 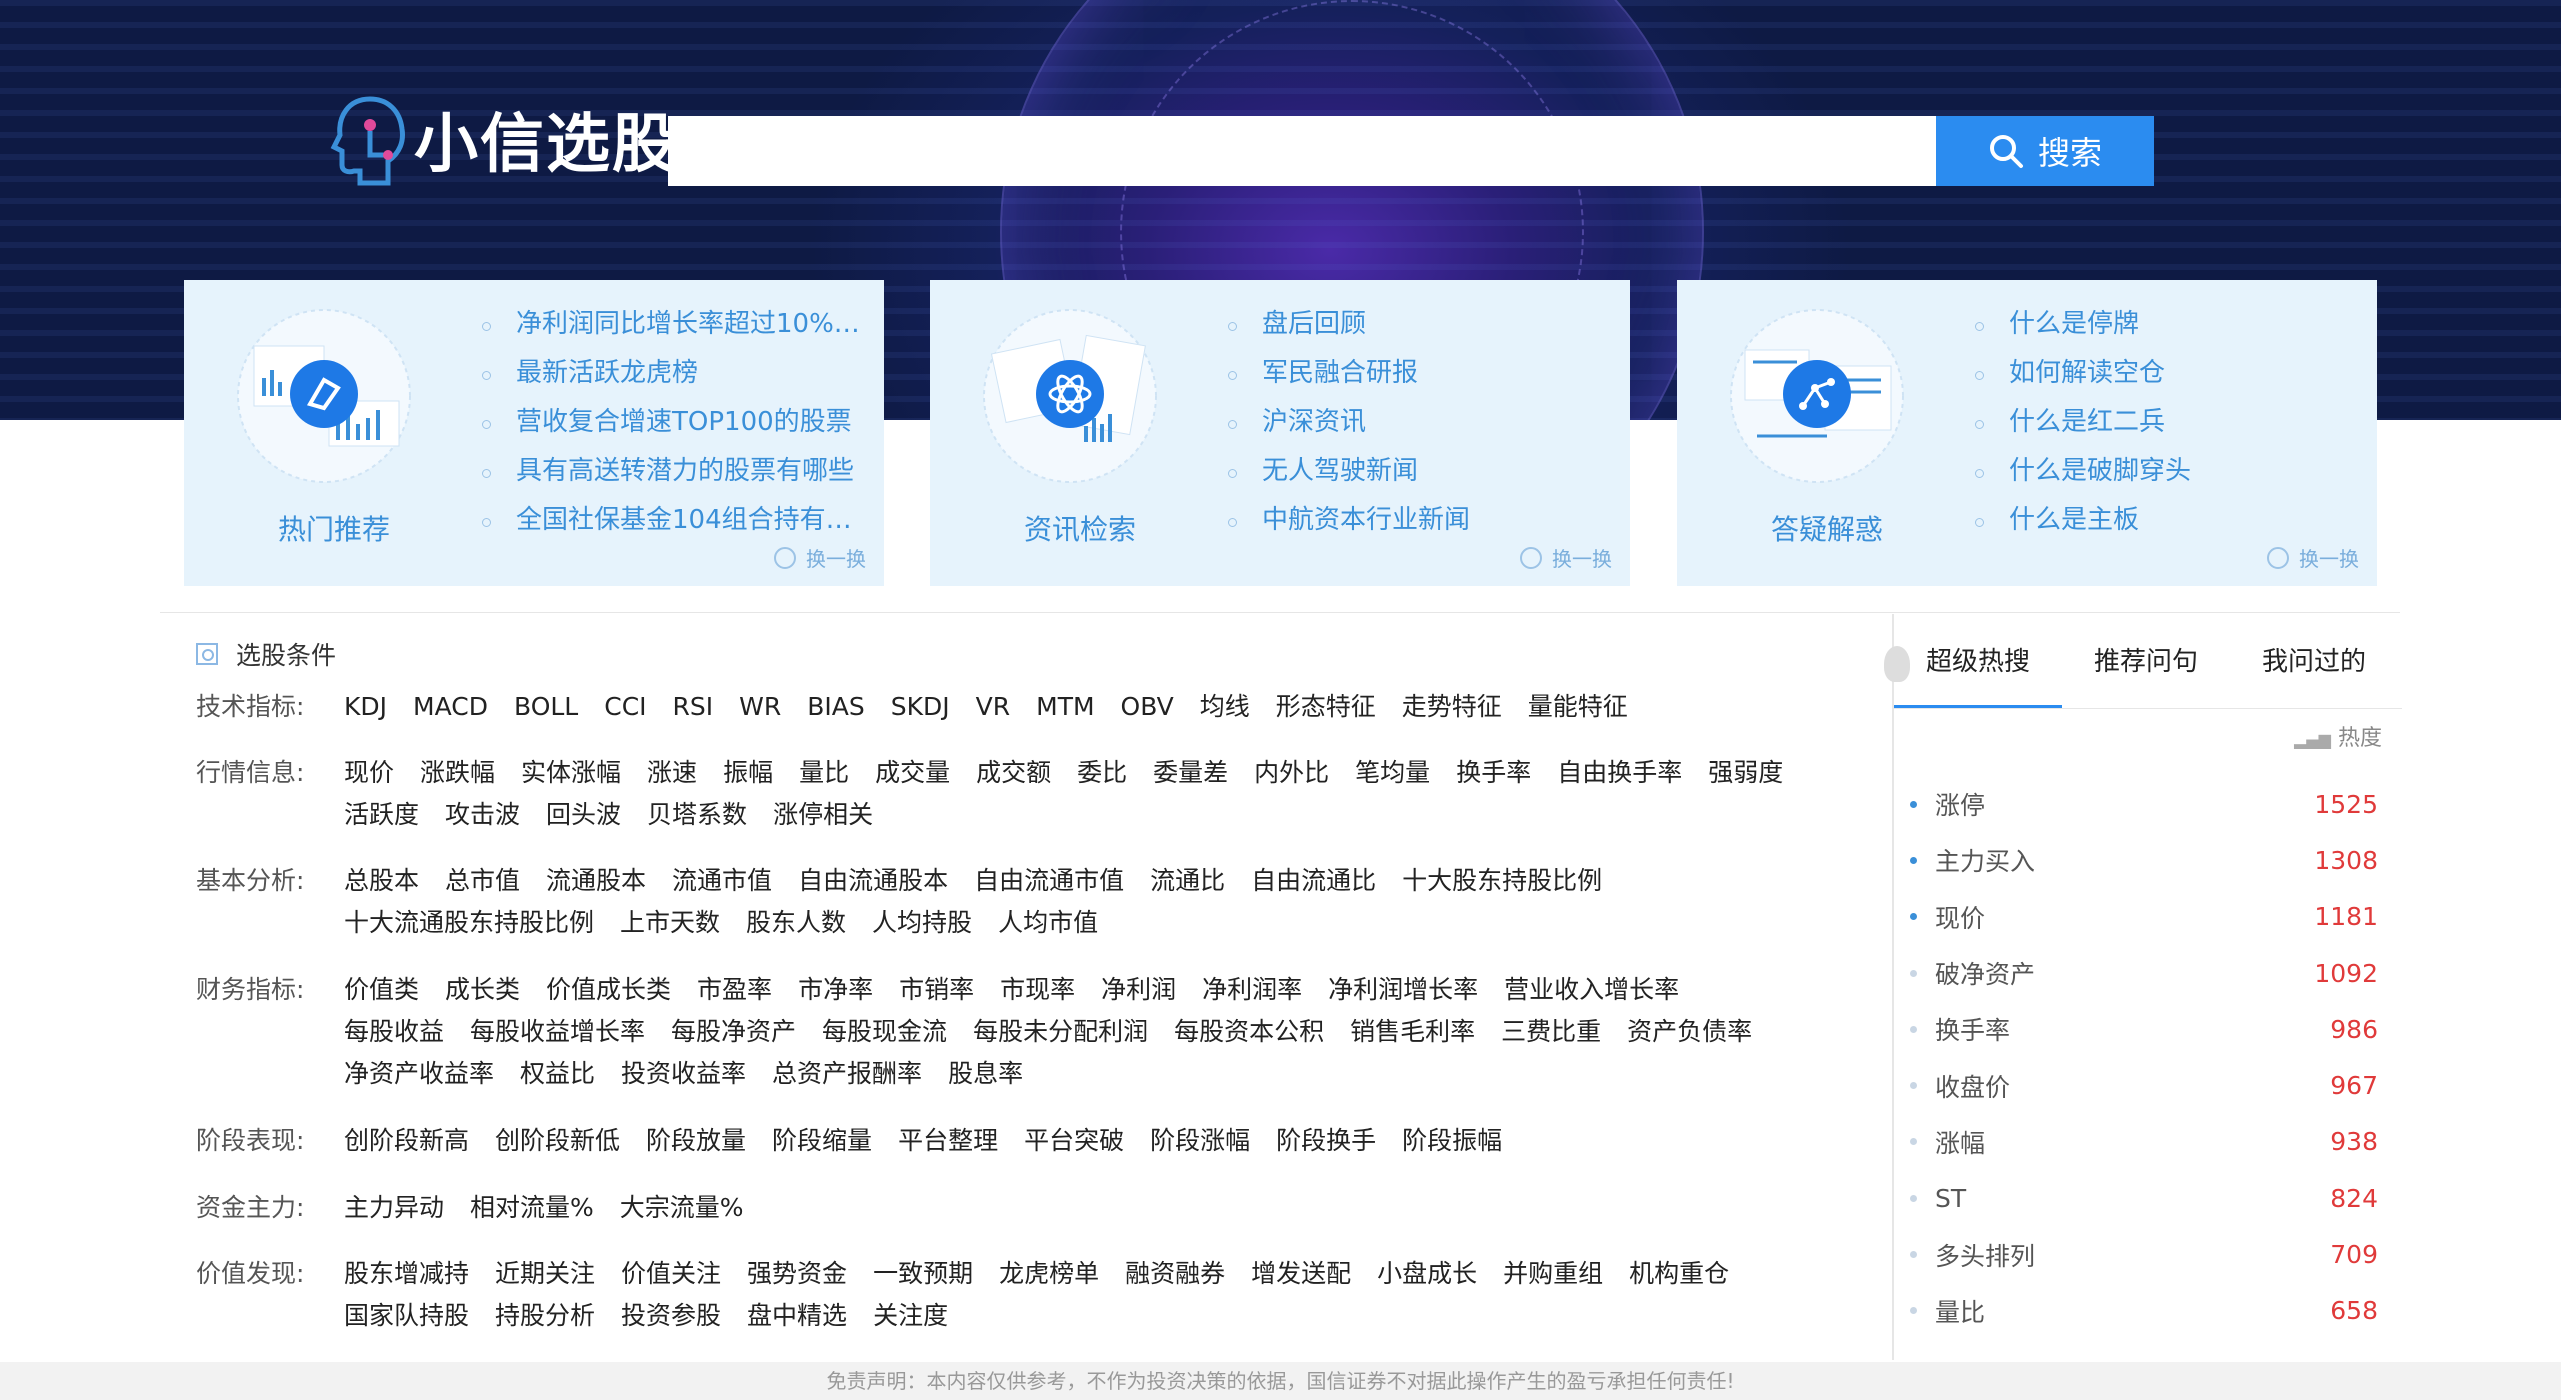 What do you see at coordinates (797, 1316) in the screenshot?
I see `condition-item: 盘中精选` at bounding box center [797, 1316].